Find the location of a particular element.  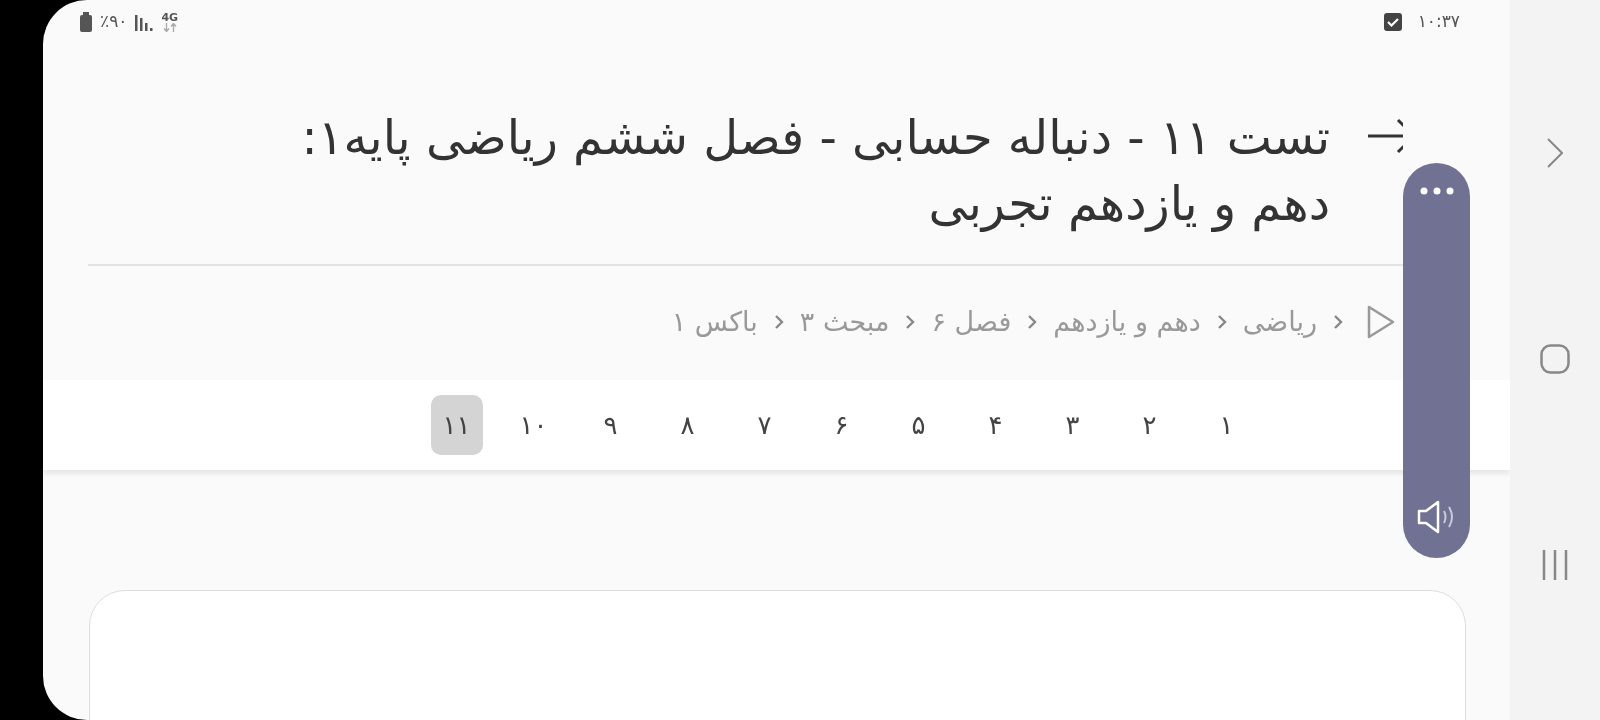

data-arrows-icon is located at coordinates (169, 27).